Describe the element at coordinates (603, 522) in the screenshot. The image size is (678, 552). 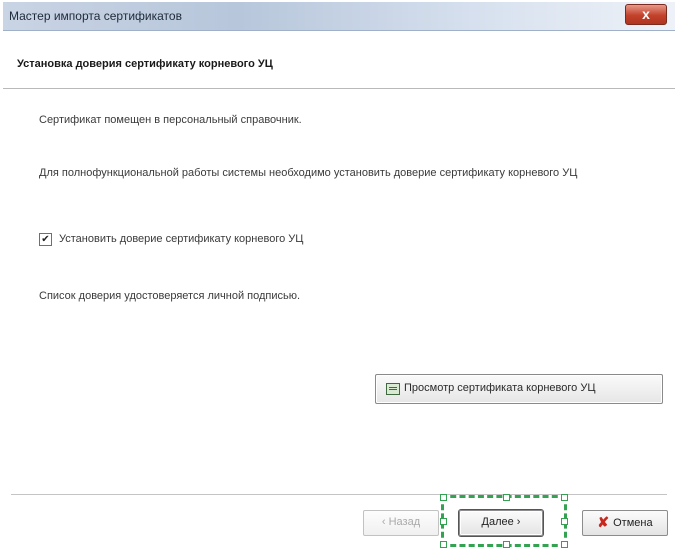
I see `cancel-x-icon: ✘` at that location.